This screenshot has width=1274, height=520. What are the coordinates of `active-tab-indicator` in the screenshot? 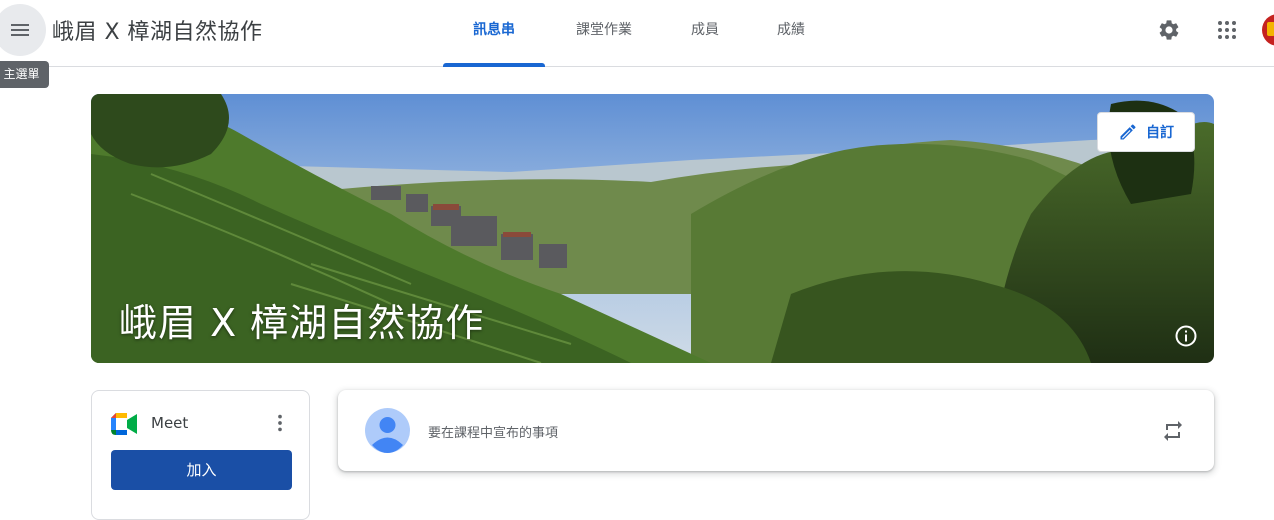 It's located at (494, 65).